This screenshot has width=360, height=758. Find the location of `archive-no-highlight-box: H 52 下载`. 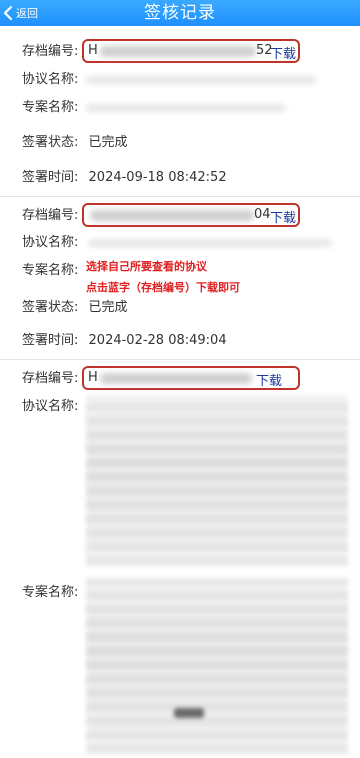

archive-no-highlight-box: H 52 下载 is located at coordinates (191, 51).